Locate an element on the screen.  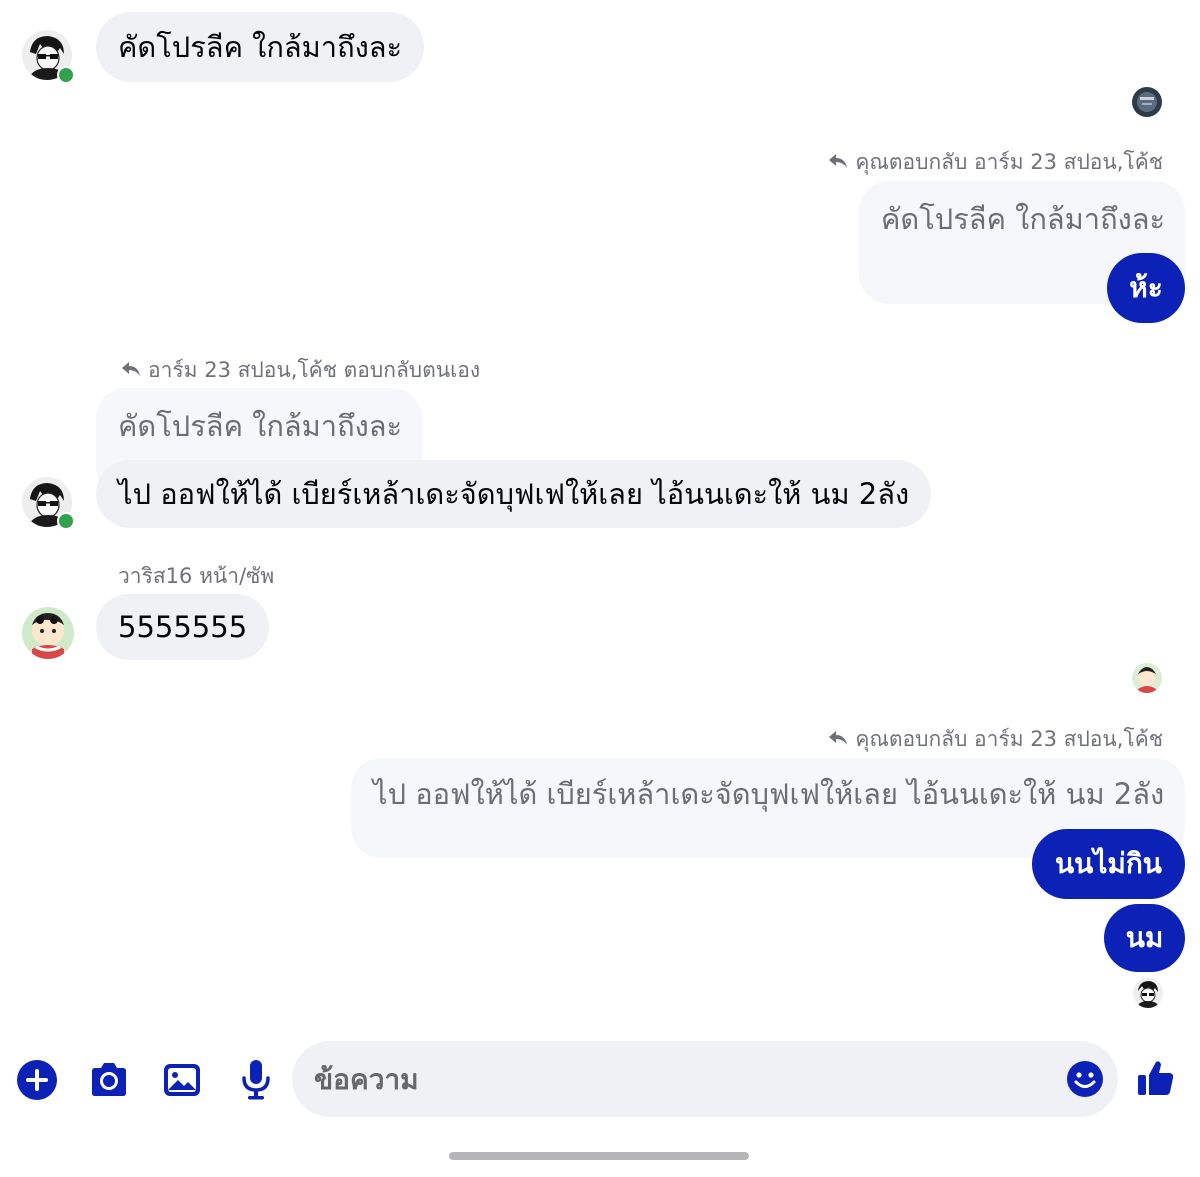
home-indicator is located at coordinates (599, 1156).